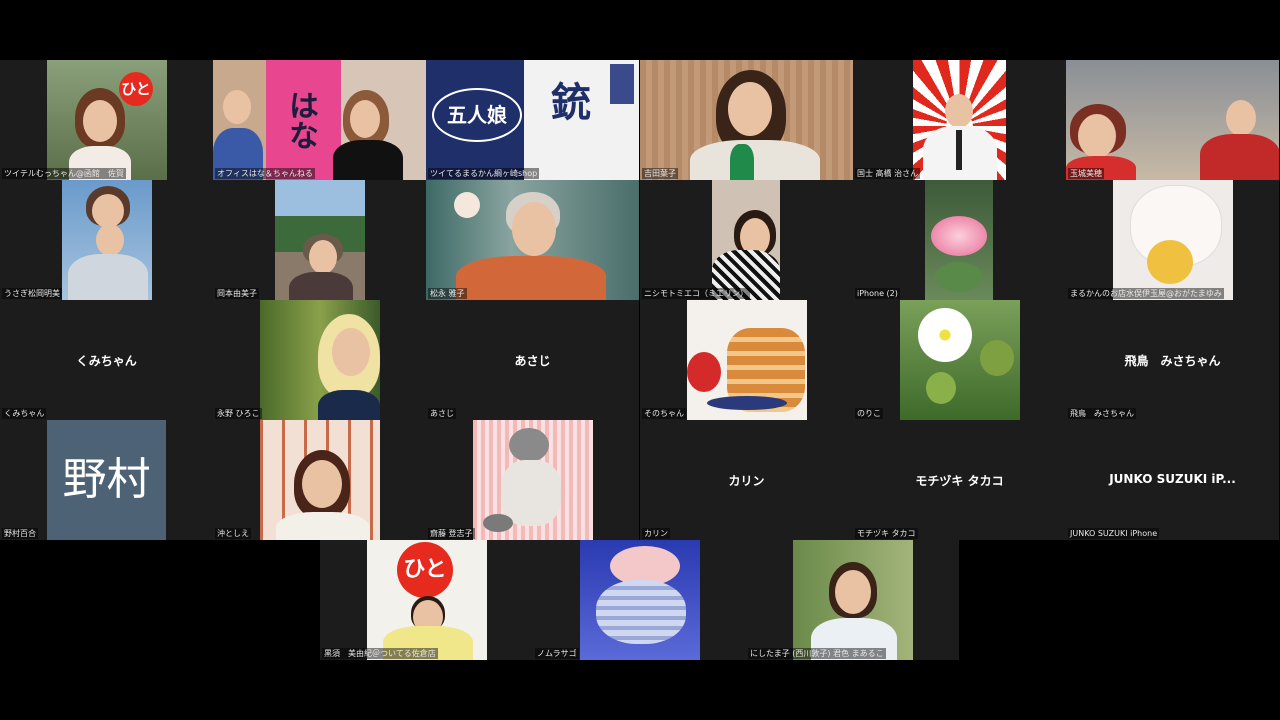 The width and height of the screenshot is (1280, 720). Describe the element at coordinates (380, 653) in the screenshot. I see `participant-name: 黒須 美由紀＠ついてる佐倉店` at that location.